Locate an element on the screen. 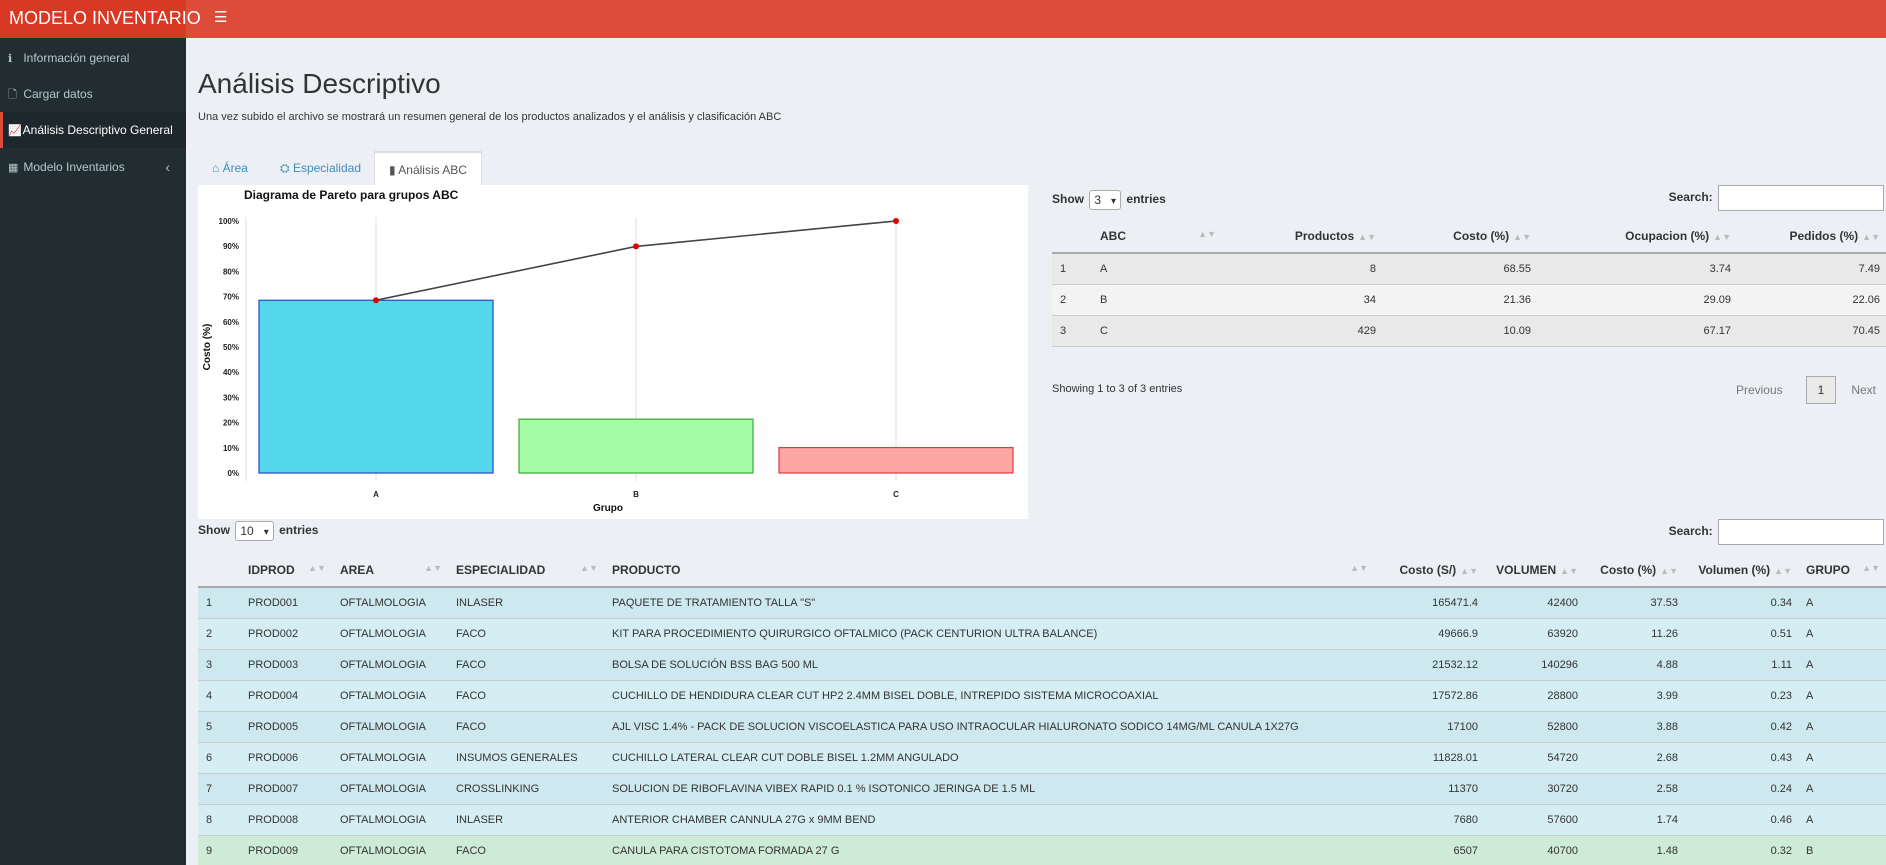 This screenshot has height=865, width=1886. tab-label: Especialidad is located at coordinates (326, 168).